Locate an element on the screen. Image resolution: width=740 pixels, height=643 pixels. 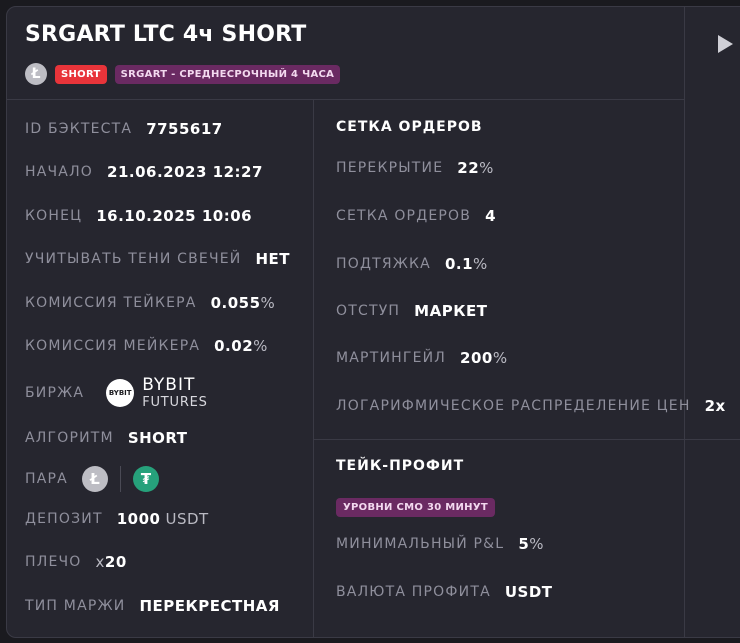
start-row: НАЧАЛО 21.06.2023 12:27 is located at coordinates (144, 172).